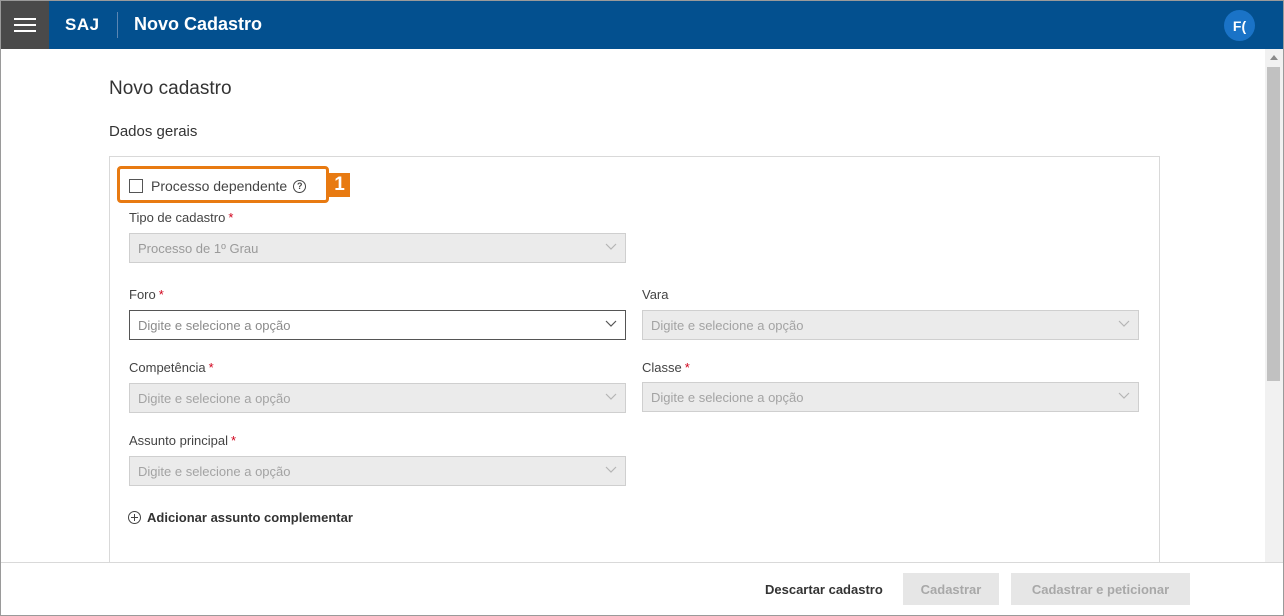  I want to click on vara-placeholder: Digite e selecione a opção, so click(727, 325).